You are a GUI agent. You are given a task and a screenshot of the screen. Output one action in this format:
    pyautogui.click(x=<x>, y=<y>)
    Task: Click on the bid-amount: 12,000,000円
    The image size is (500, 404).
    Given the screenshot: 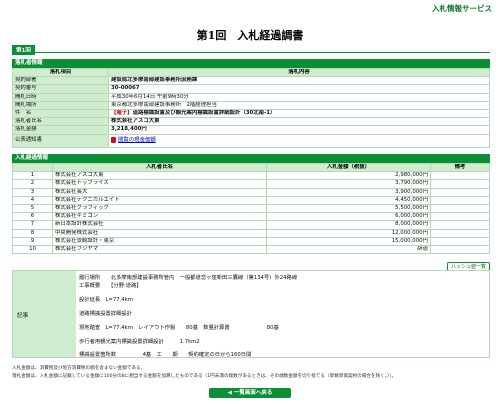 What is the action you would take?
    pyautogui.click(x=348, y=233)
    